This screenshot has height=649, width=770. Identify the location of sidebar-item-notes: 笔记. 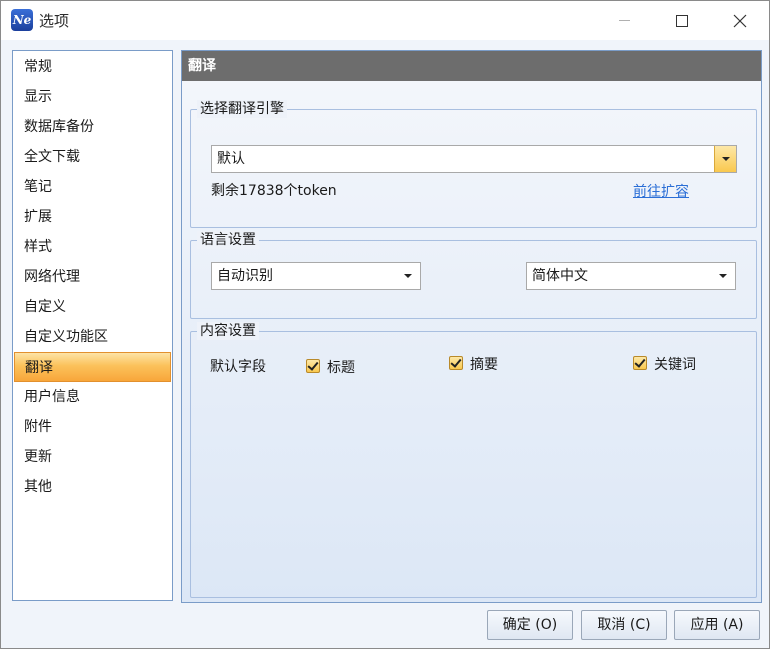
(92, 187).